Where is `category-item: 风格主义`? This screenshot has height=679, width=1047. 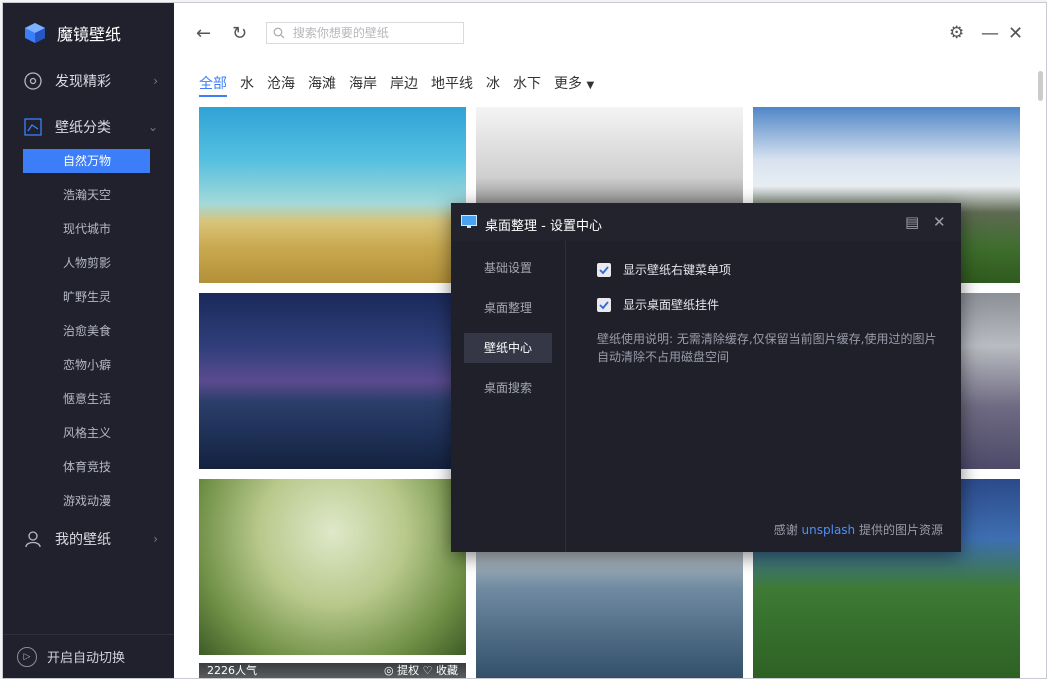
category-item: 风格主义 is located at coordinates (86, 433).